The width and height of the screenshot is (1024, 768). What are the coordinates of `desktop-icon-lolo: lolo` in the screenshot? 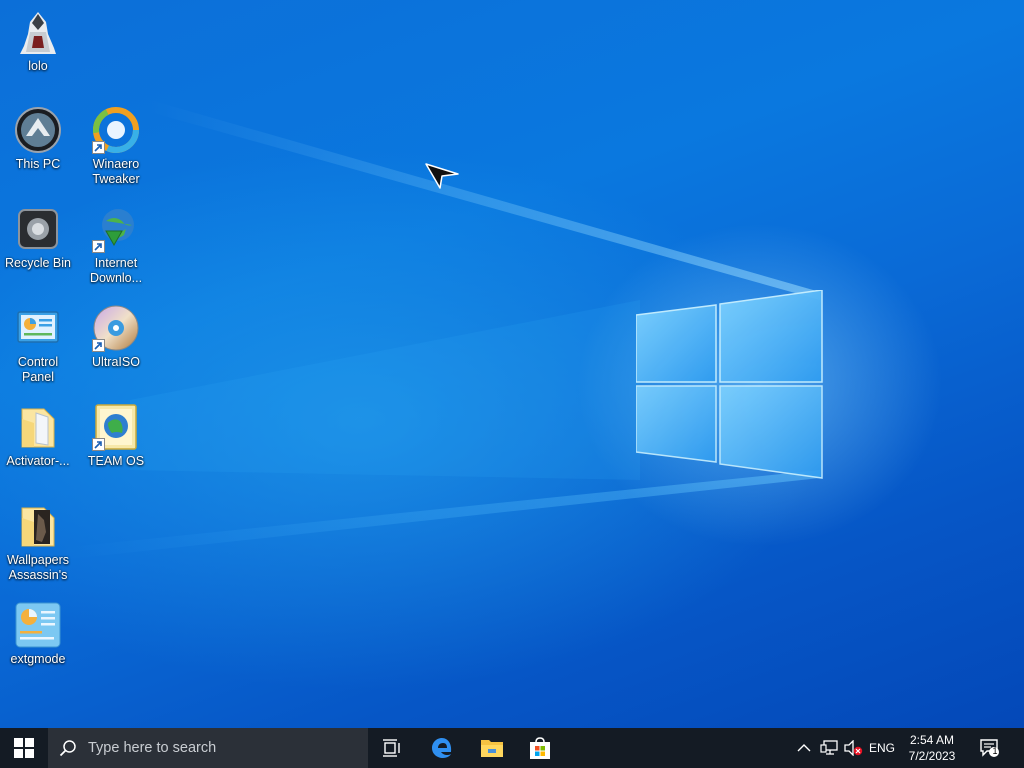 It's located at (38, 41).